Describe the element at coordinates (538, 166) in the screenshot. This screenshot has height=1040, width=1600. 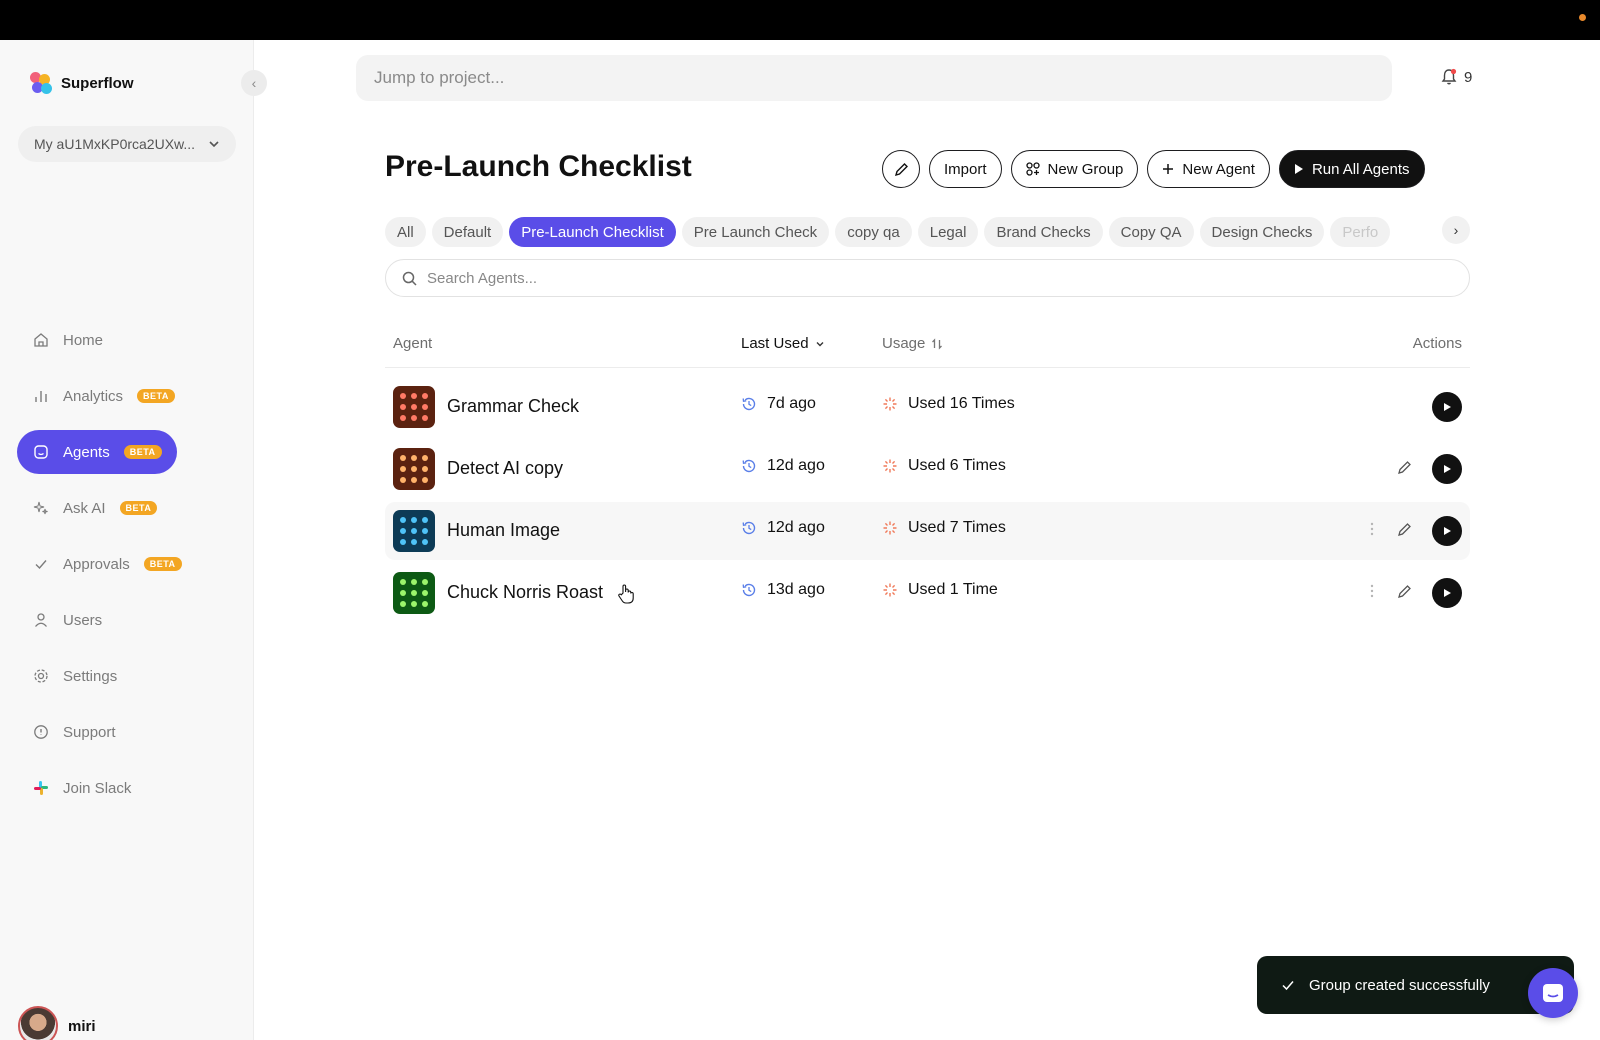
I see `page-title: Pre-Launch Checklist` at that location.